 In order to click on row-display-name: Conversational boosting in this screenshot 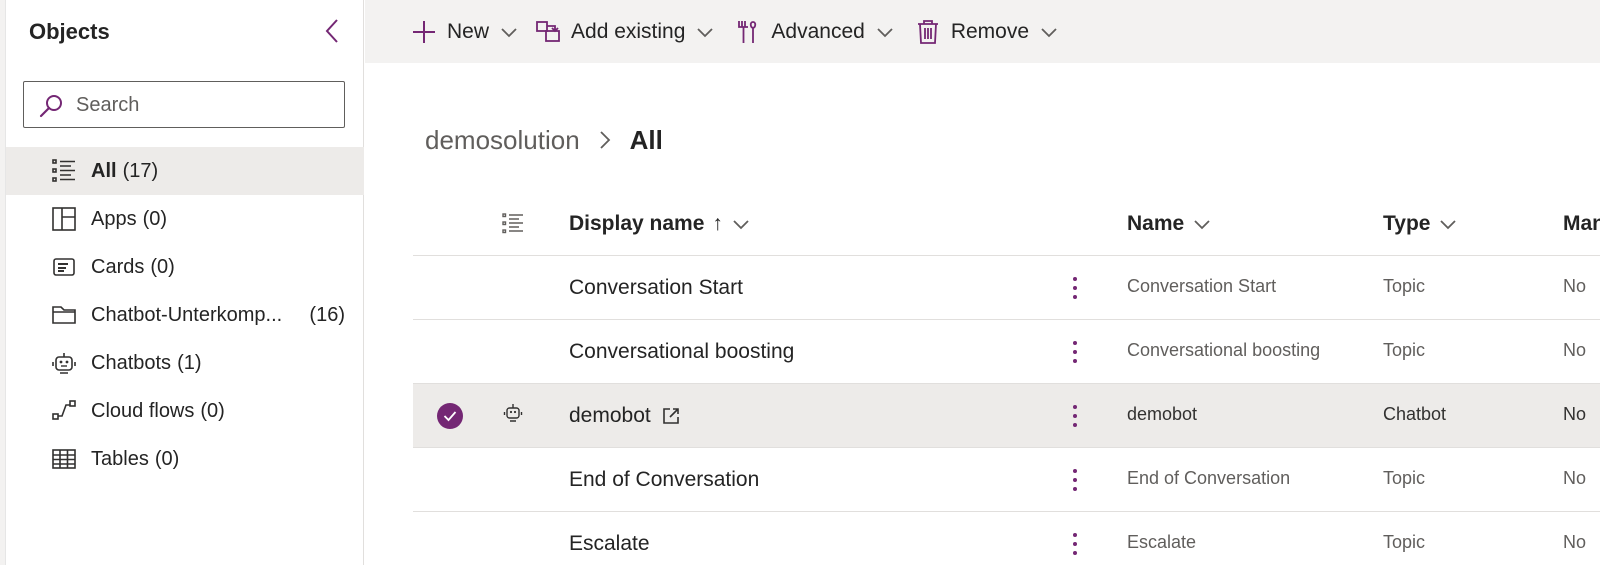, I will do `click(681, 352)`.